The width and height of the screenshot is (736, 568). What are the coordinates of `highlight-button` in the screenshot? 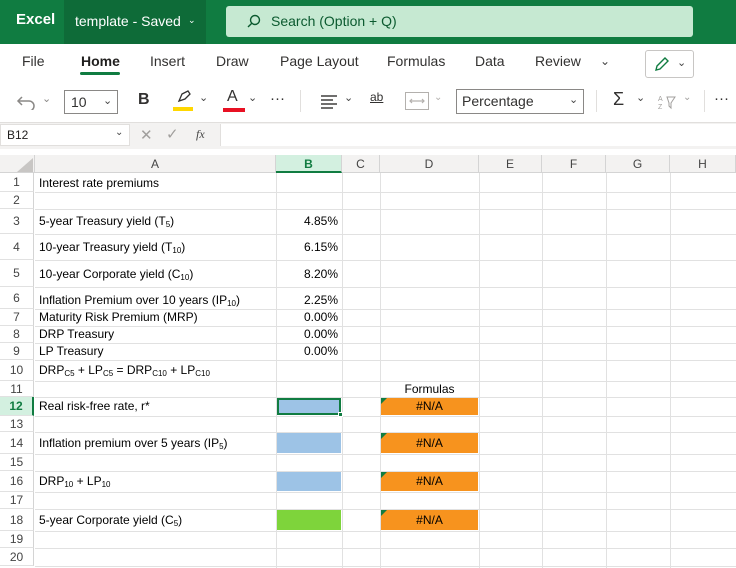 It's located at (184, 102).